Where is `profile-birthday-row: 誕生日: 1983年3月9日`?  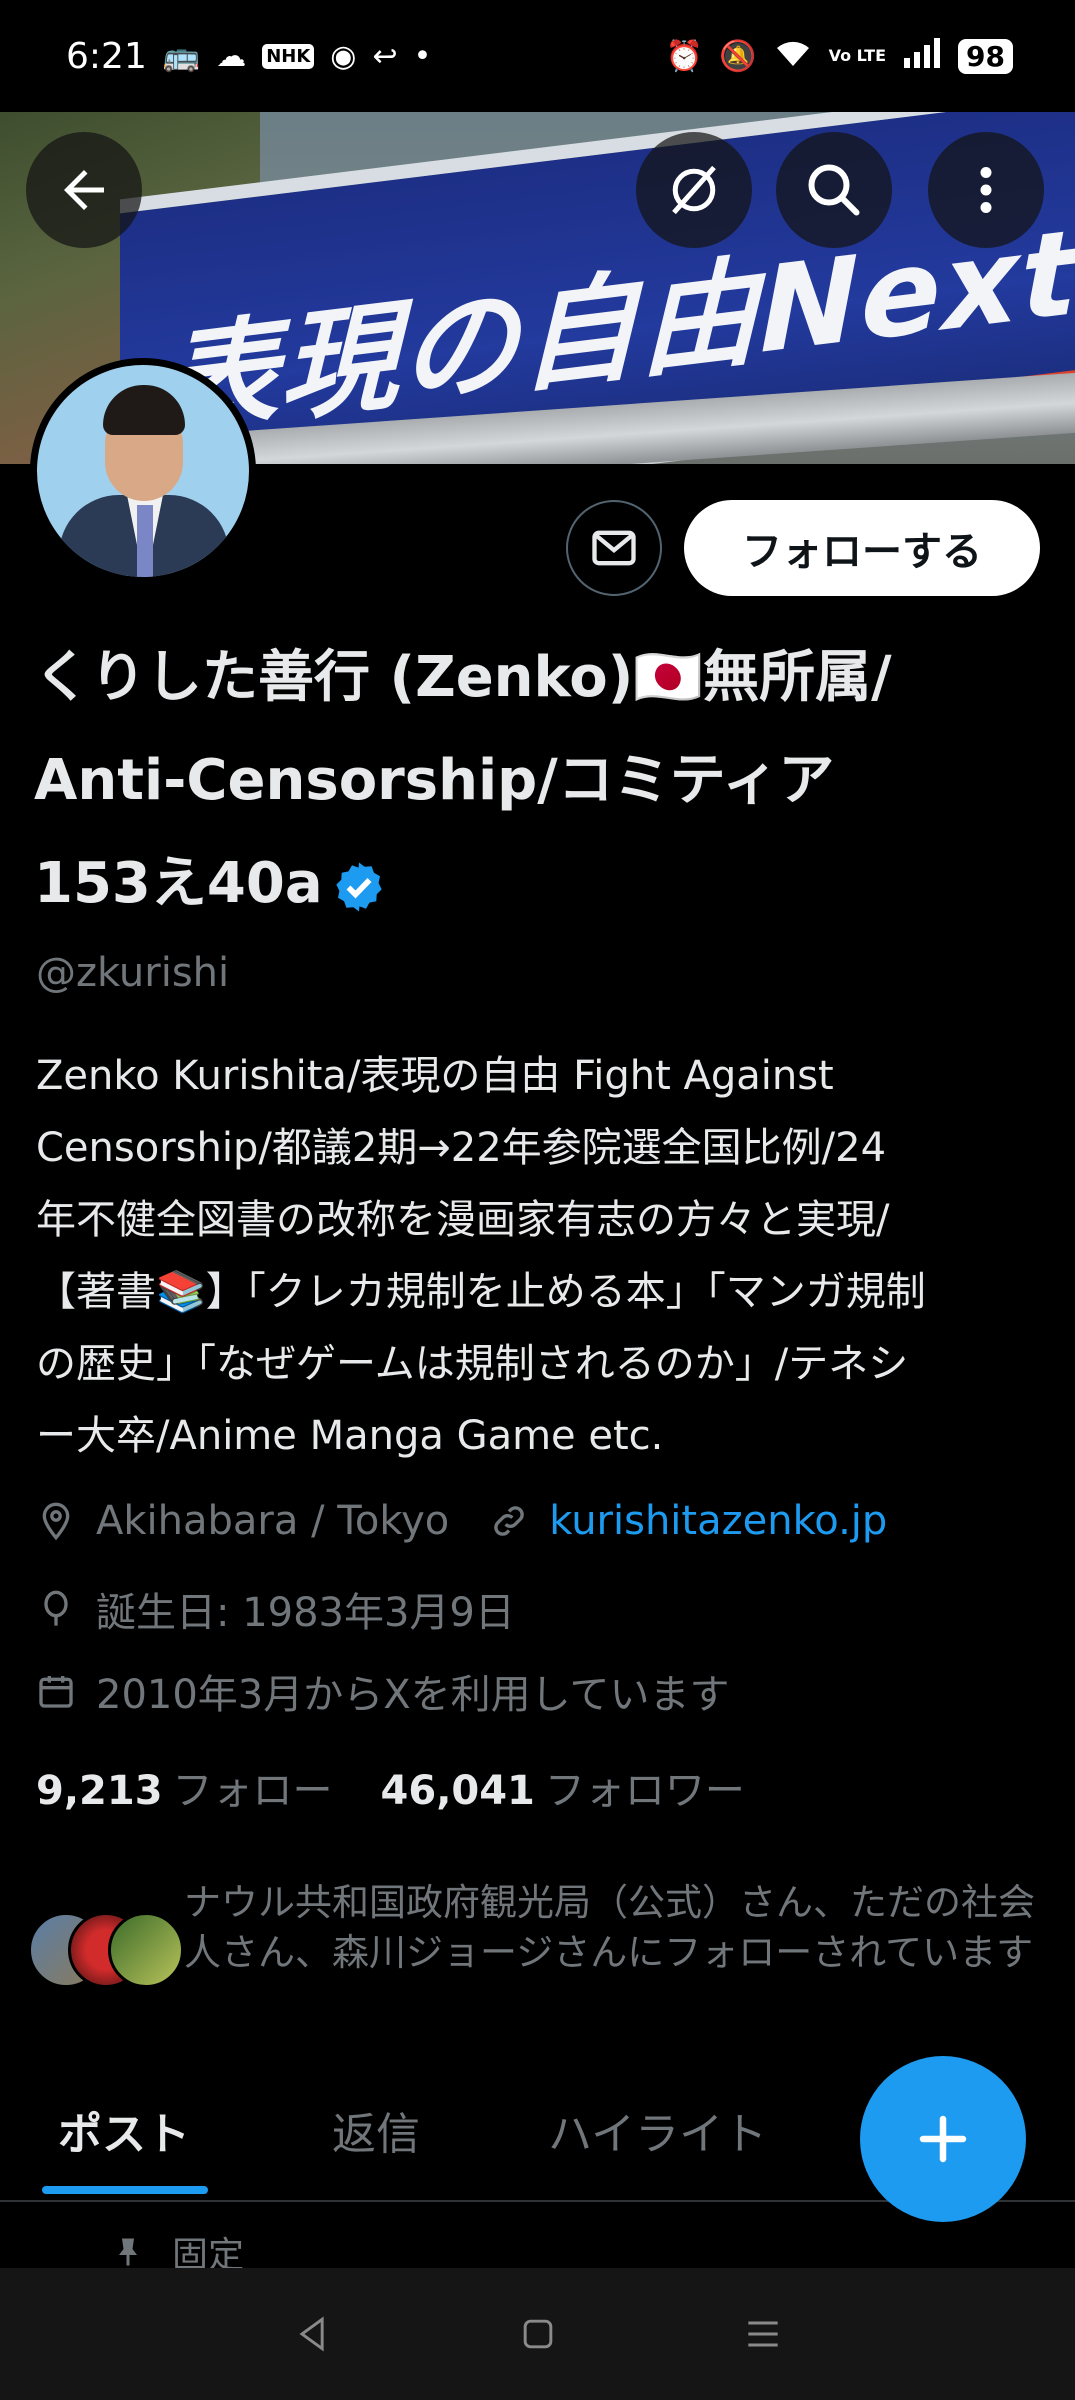 profile-birthday-row: 誕生日: 1983年3月9日 is located at coordinates (275, 1609).